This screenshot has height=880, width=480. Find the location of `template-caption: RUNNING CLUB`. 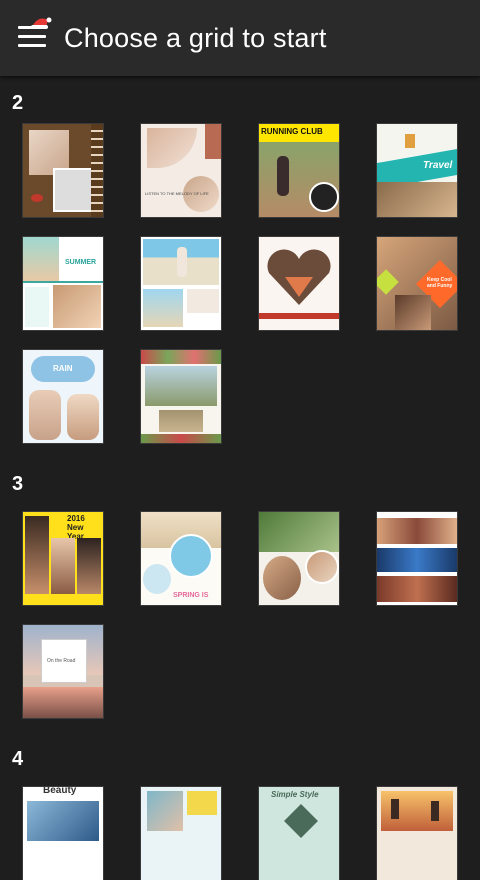

template-caption: RUNNING CLUB is located at coordinates (292, 131).